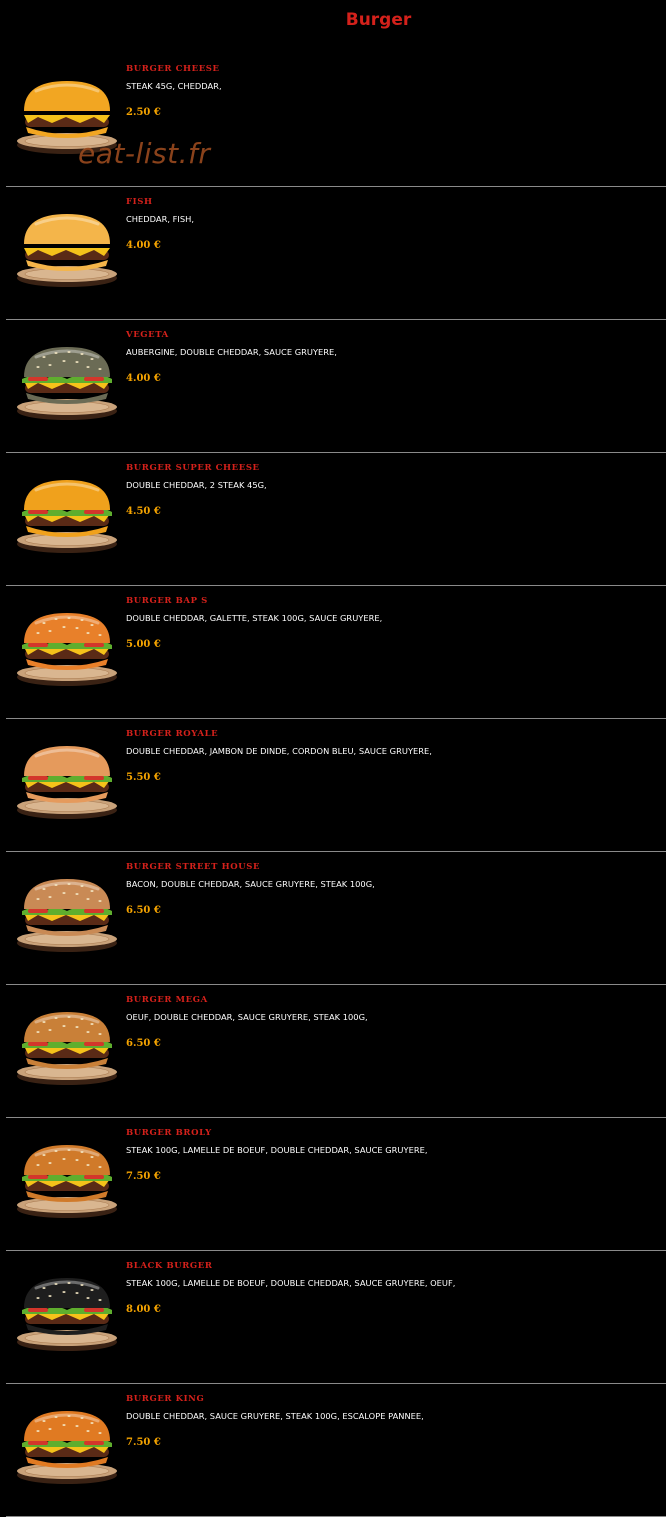  Describe the element at coordinates (144, 153) in the screenshot. I see `watermark: eat-list.fr` at that location.